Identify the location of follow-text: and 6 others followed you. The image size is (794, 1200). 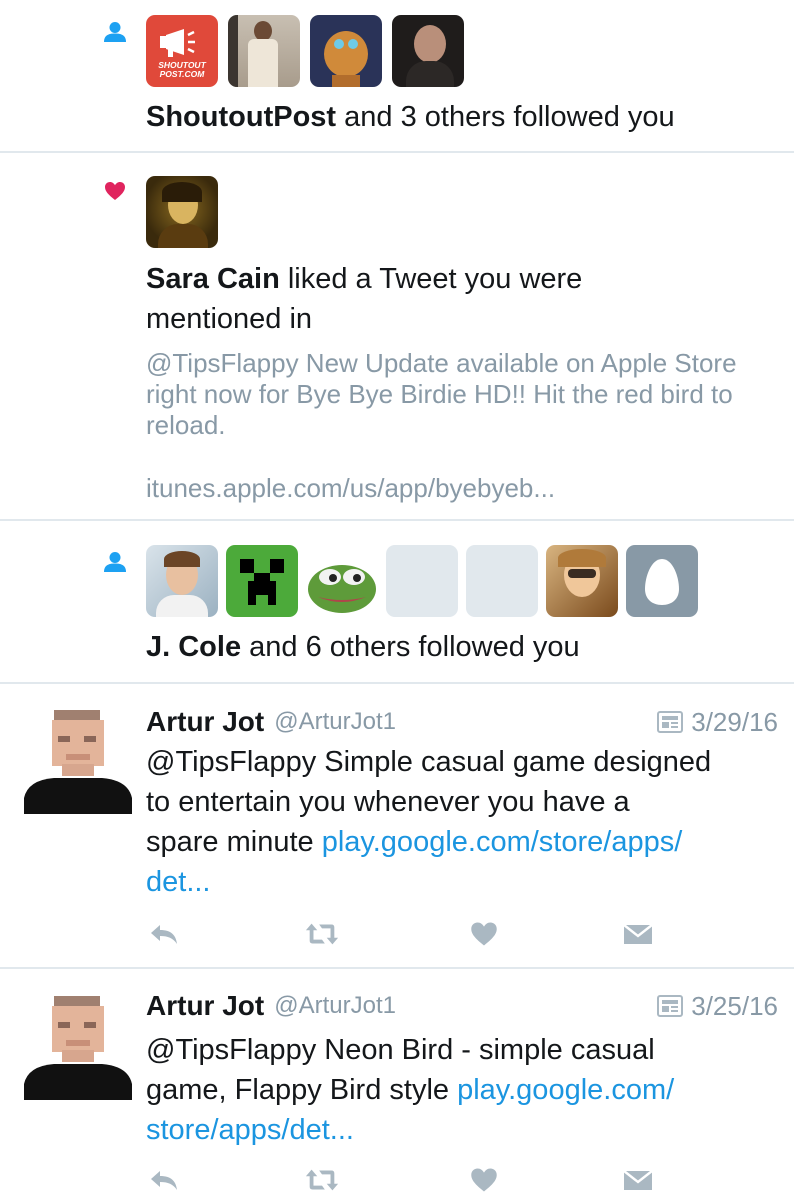
(410, 647).